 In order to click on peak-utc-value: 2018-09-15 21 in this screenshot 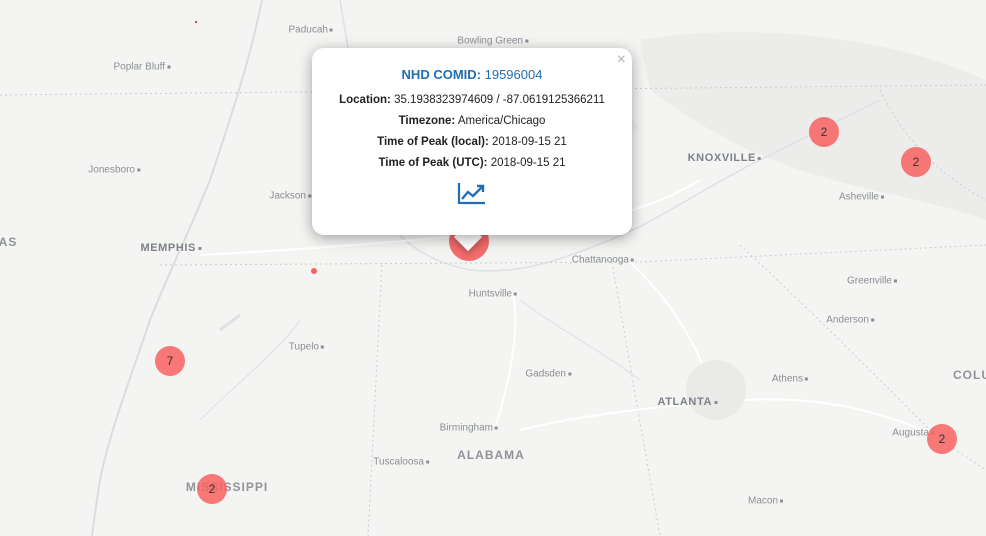, I will do `click(528, 163)`.